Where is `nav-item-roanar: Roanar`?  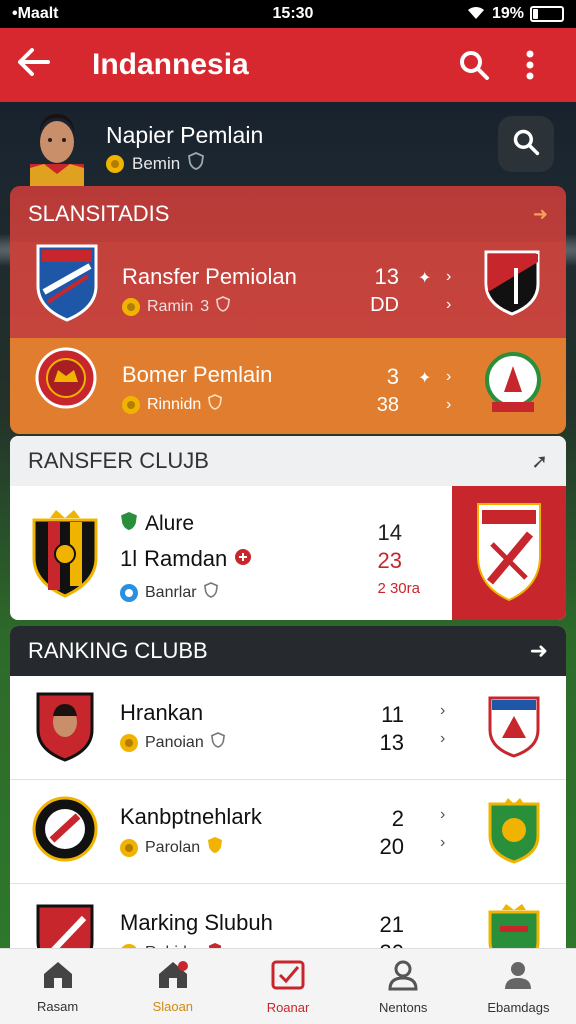
nav-item-roanar: Roanar is located at coordinates (287, 986).